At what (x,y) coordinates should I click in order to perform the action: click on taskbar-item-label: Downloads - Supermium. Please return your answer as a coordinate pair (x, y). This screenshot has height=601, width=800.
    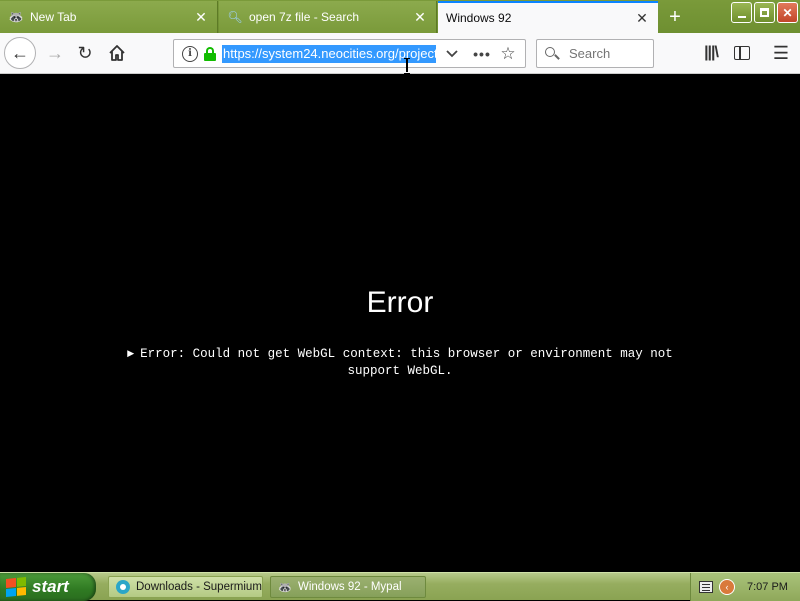
    Looking at the image, I should click on (199, 587).